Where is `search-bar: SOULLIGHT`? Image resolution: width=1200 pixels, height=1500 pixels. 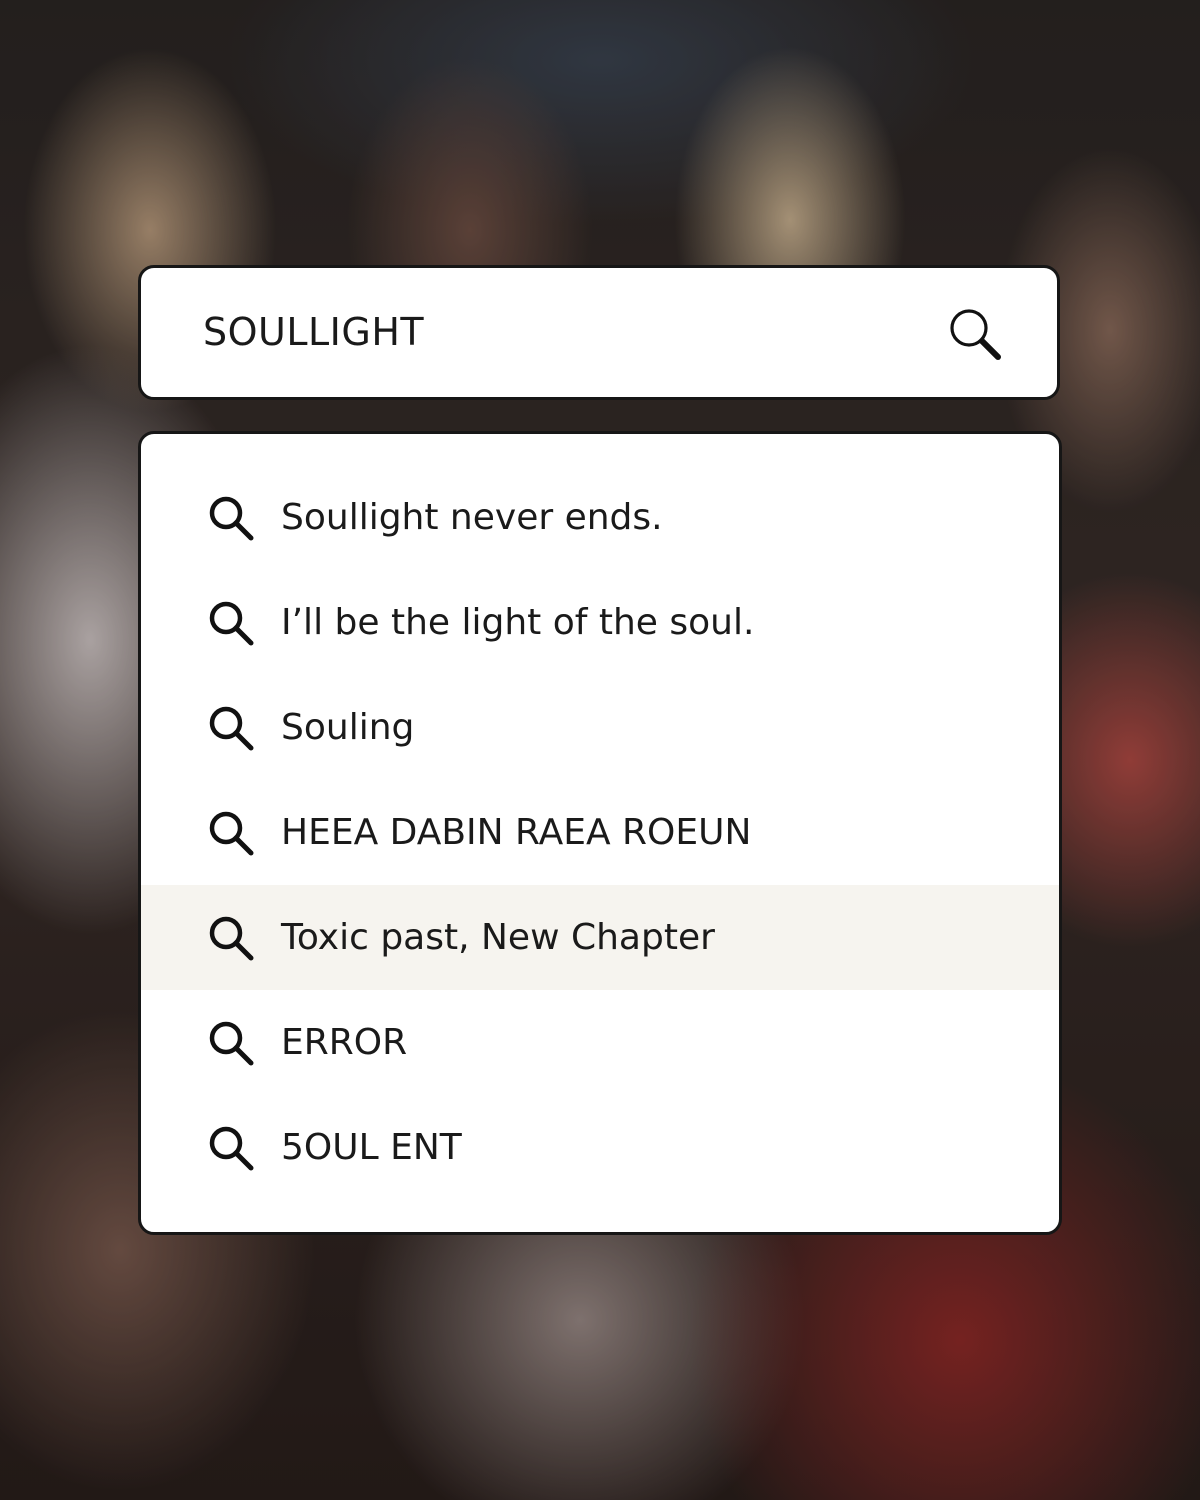 search-bar: SOULLIGHT is located at coordinates (599, 332).